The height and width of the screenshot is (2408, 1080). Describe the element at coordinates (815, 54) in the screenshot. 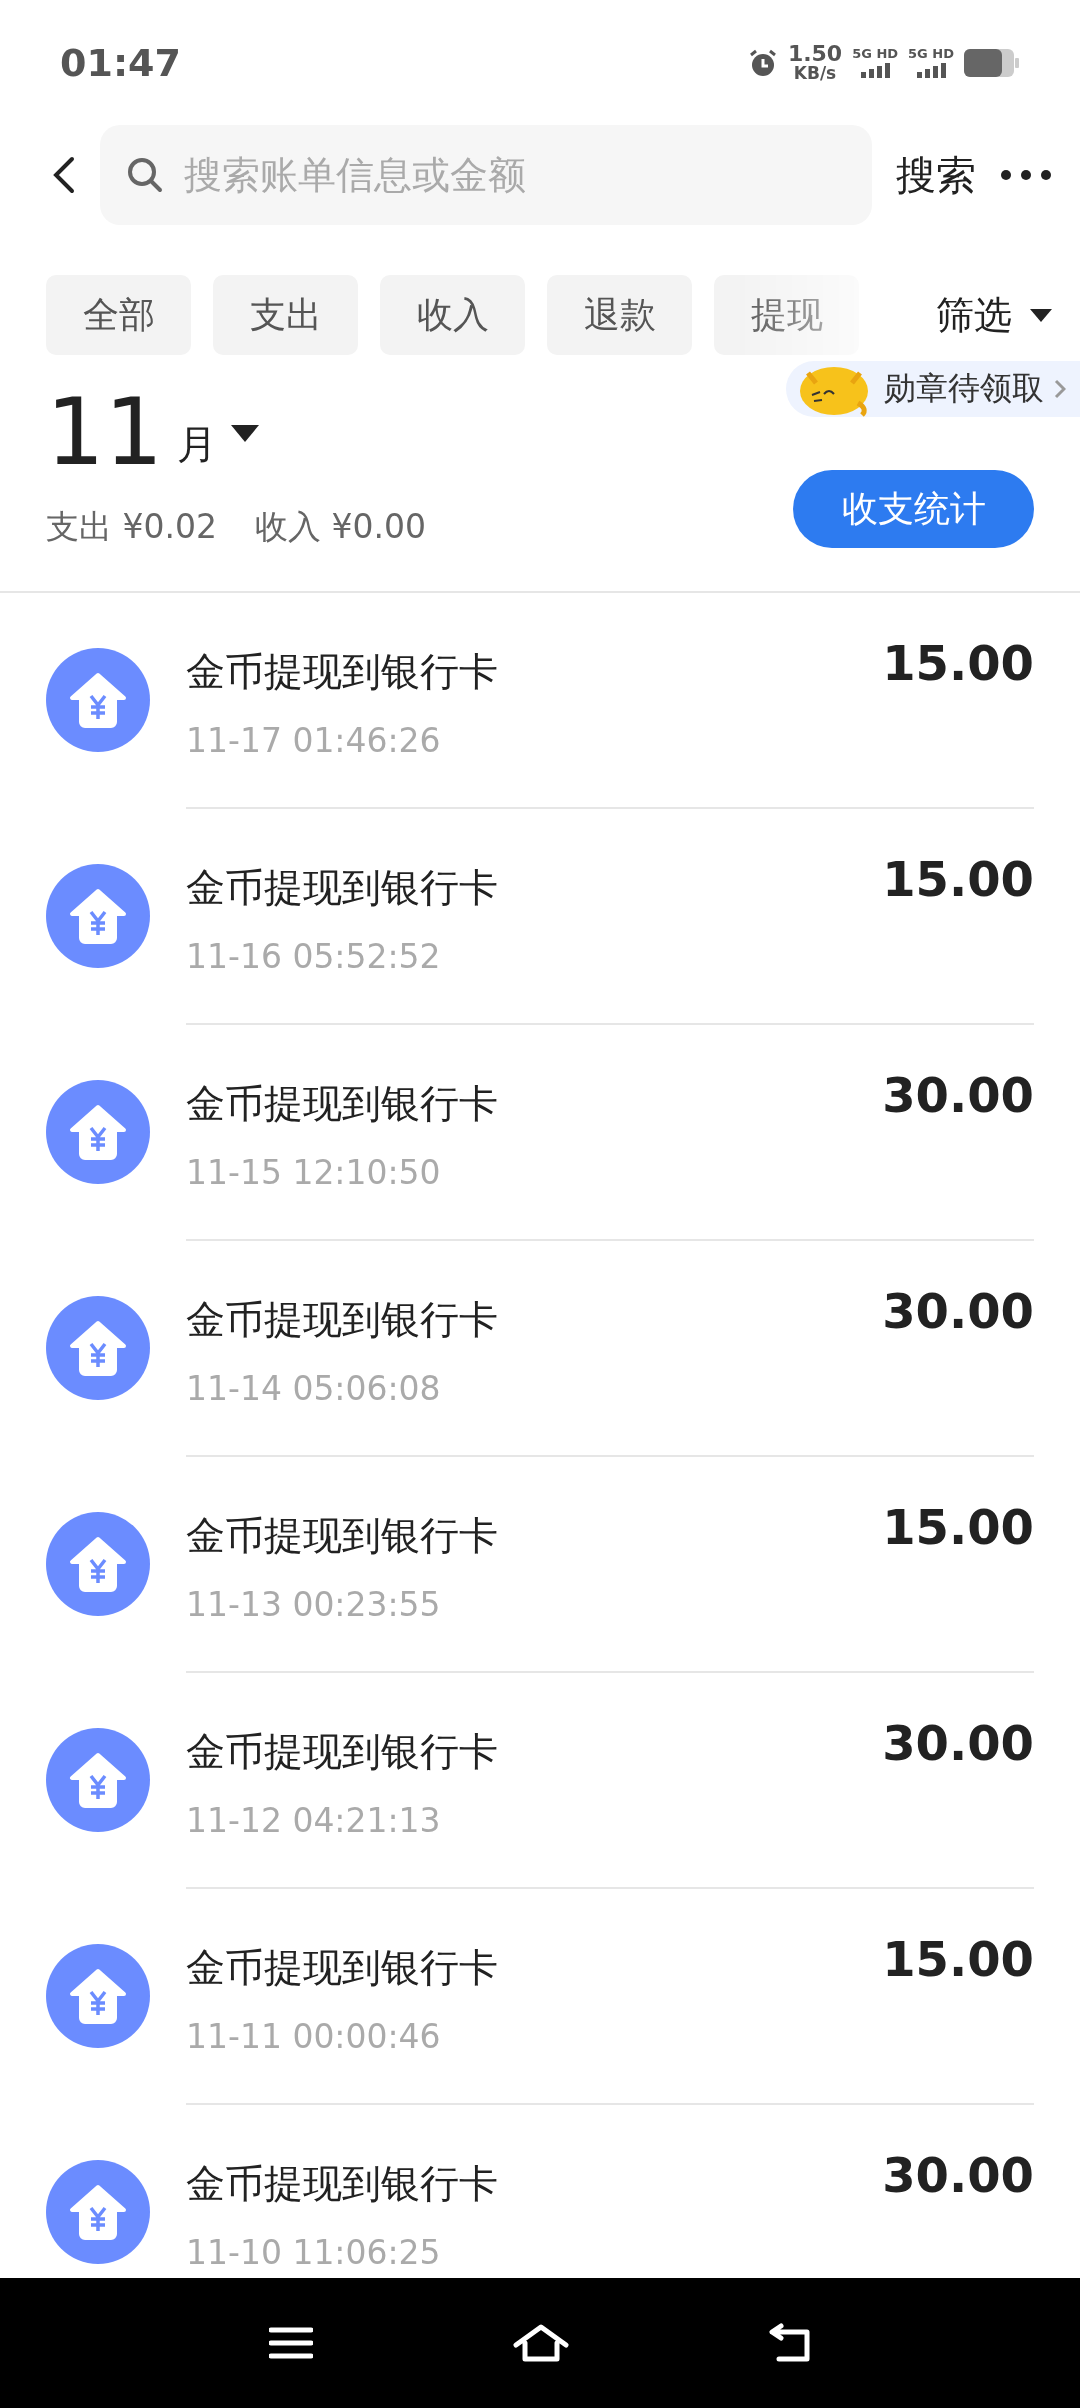

I see `network-speed: 1.50` at that location.